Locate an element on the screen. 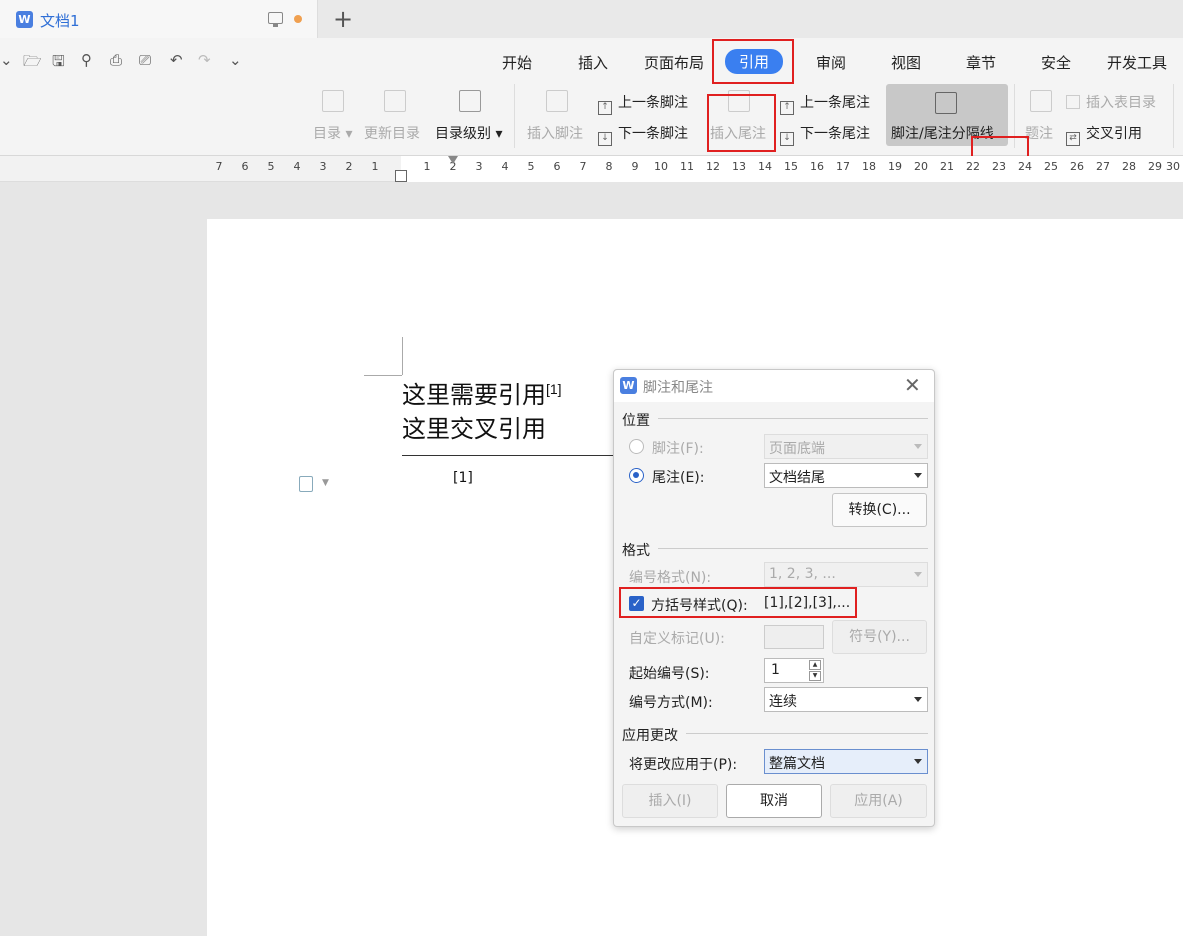  paragraph-options-caret-icon: ▼ is located at coordinates (325, 483).